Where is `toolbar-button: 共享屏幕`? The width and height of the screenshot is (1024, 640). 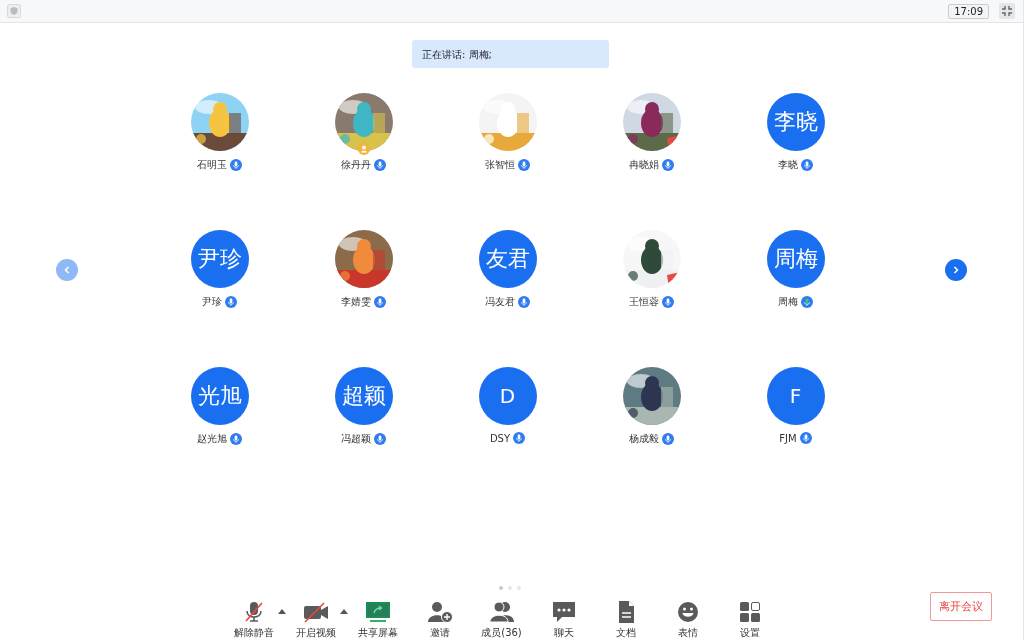 toolbar-button: 共享屏幕 is located at coordinates (377, 620).